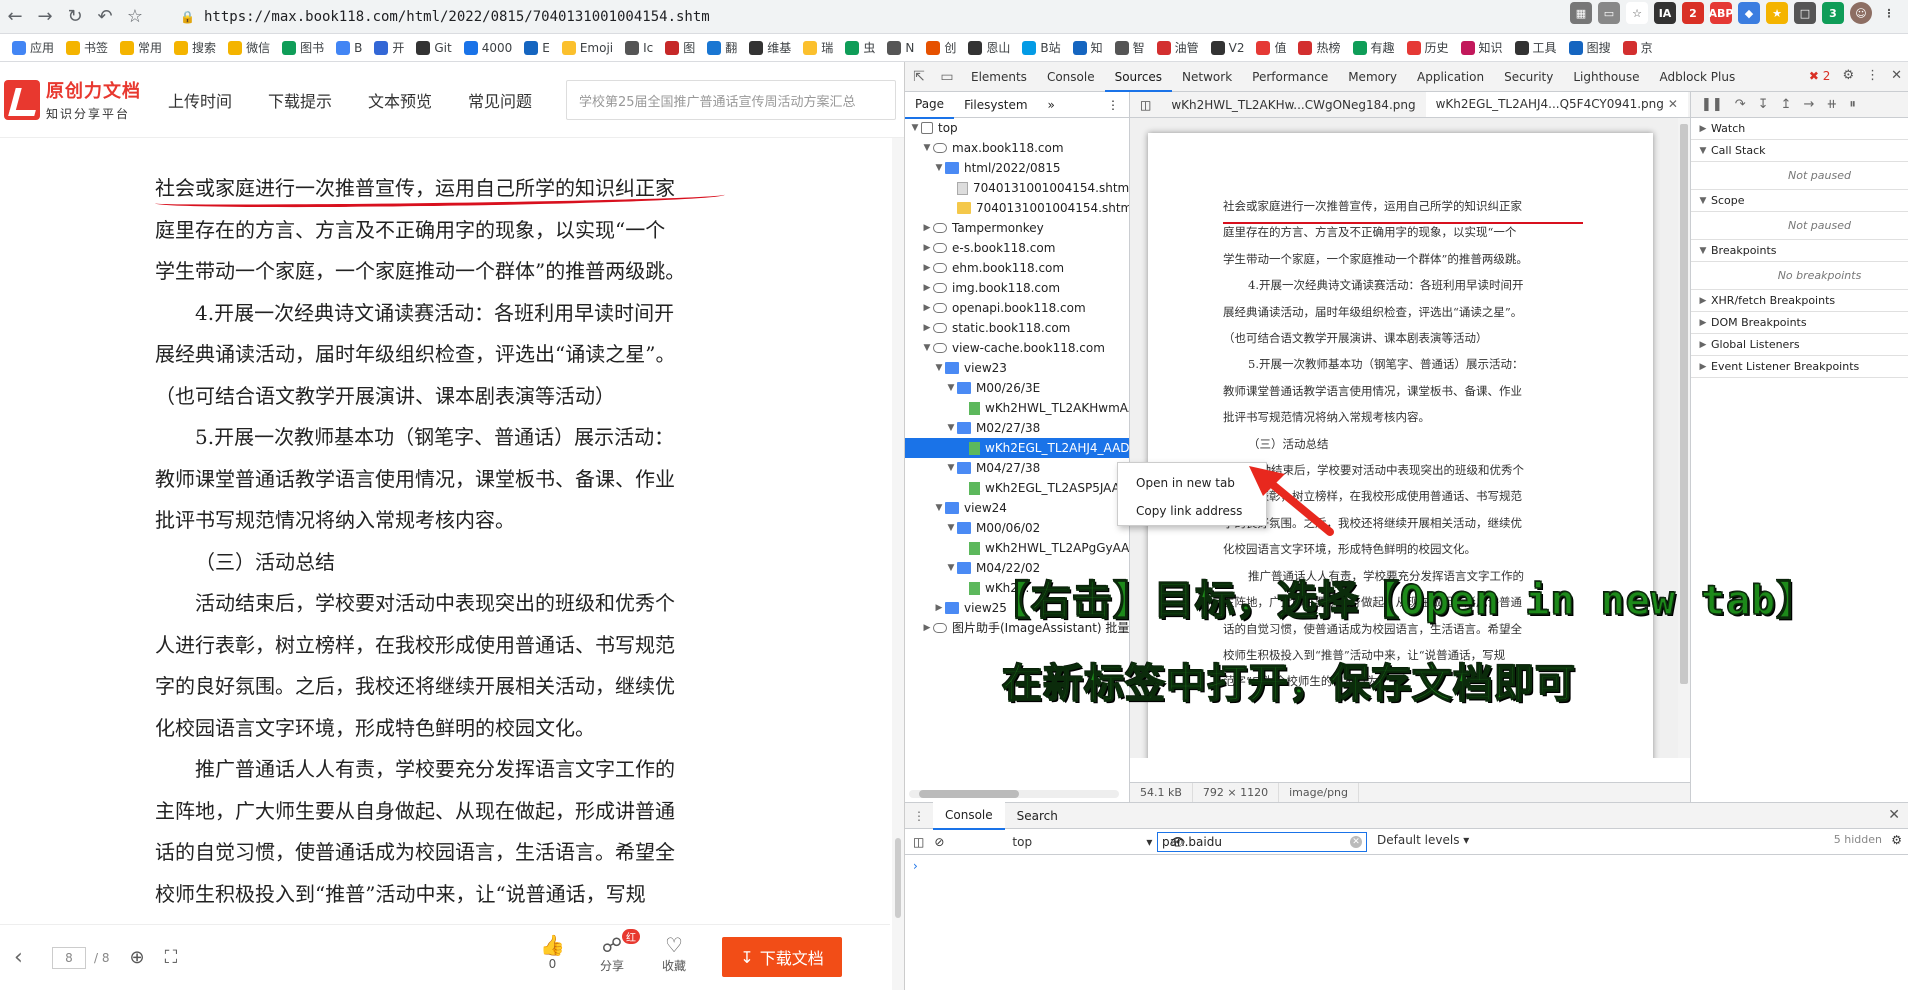 The height and width of the screenshot is (990, 1908). What do you see at coordinates (1786, 104) in the screenshot?
I see `step-out-icon: ↥` at bounding box center [1786, 104].